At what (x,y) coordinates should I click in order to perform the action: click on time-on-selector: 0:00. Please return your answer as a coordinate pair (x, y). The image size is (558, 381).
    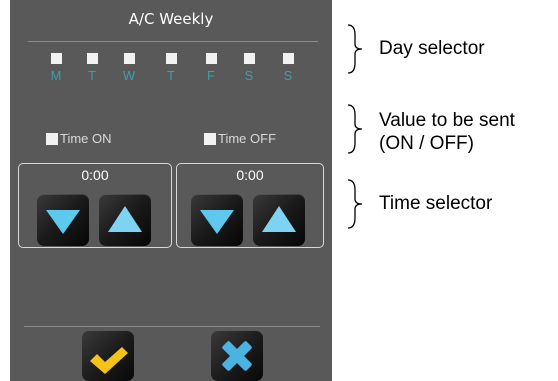
    Looking at the image, I should click on (95, 205).